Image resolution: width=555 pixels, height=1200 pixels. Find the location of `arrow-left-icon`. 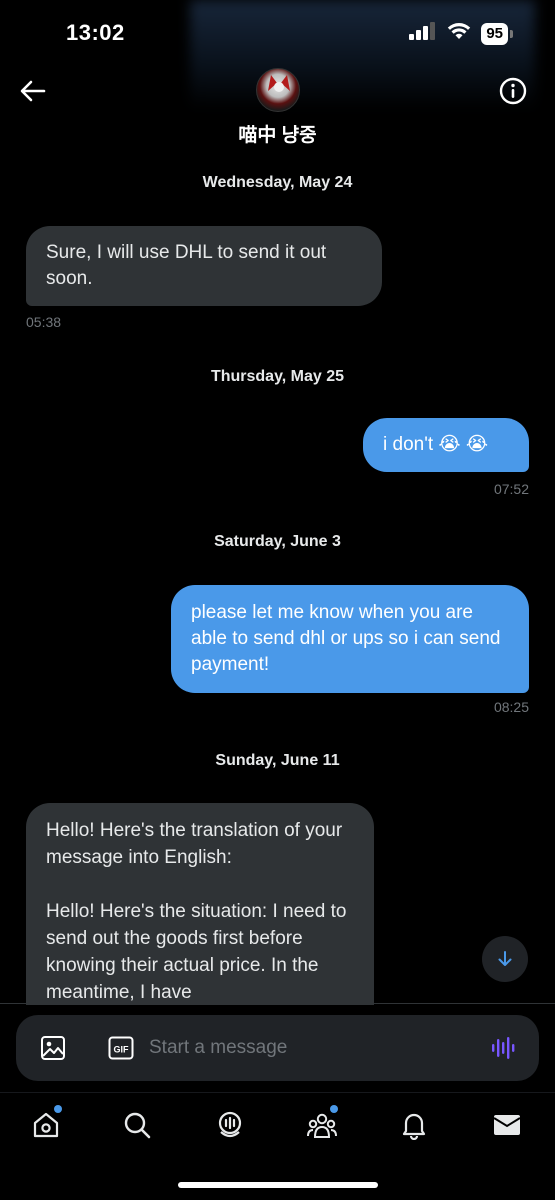

arrow-left-icon is located at coordinates (33, 91).